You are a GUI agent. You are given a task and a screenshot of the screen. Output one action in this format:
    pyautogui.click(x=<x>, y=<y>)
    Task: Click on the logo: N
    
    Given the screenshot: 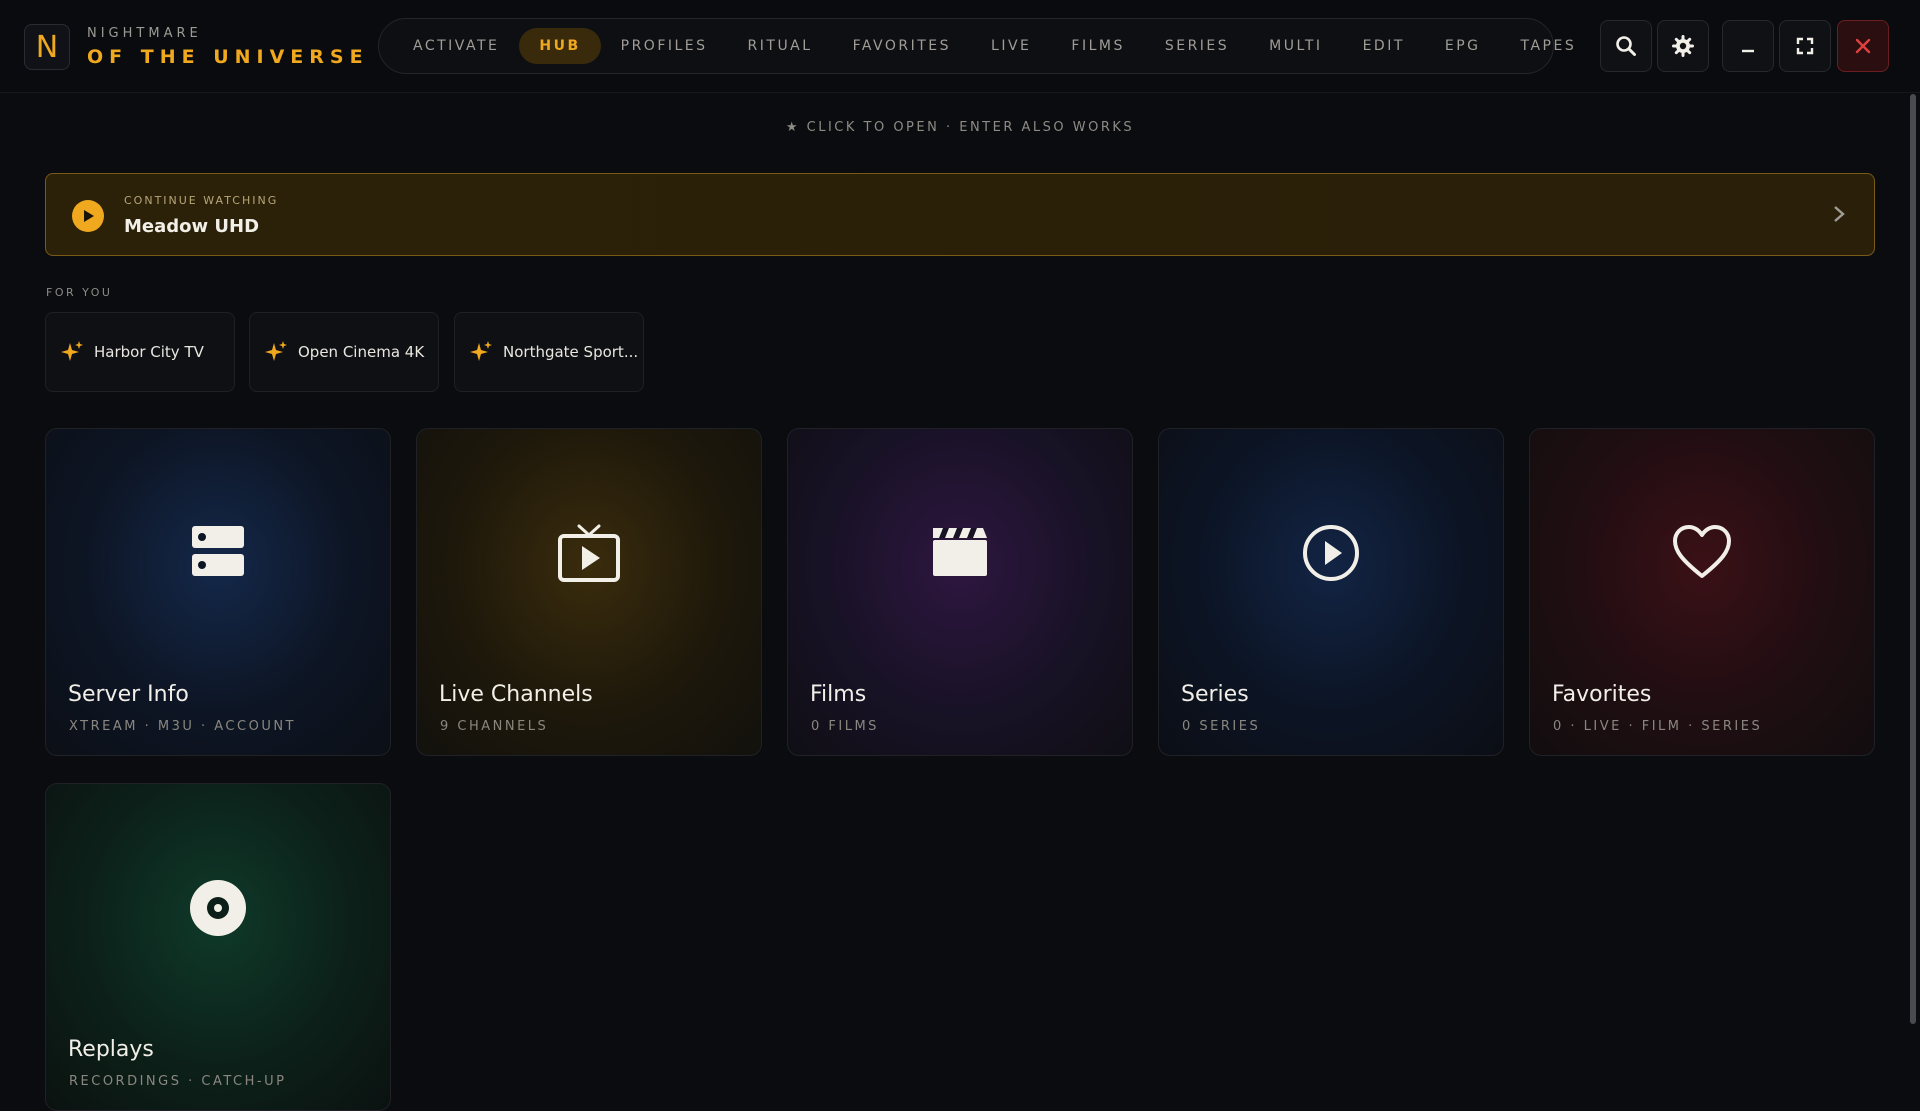 What is the action you would take?
    pyautogui.click(x=47, y=47)
    